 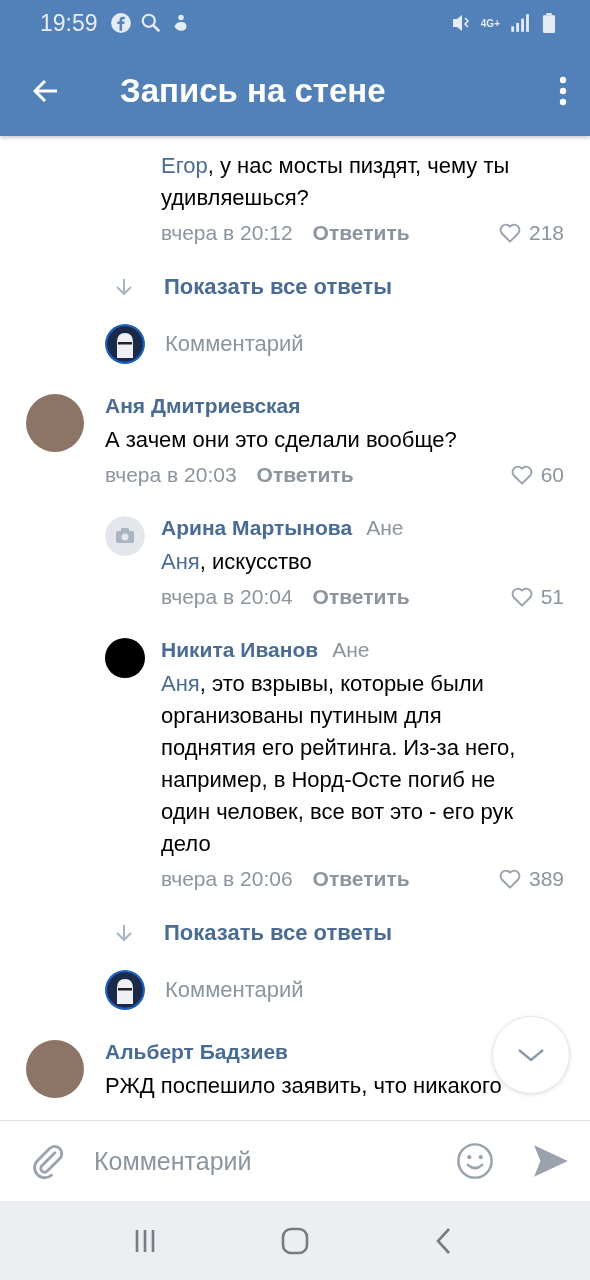 What do you see at coordinates (227, 597) in the screenshot?
I see `comment-time: вчера в 20:04` at bounding box center [227, 597].